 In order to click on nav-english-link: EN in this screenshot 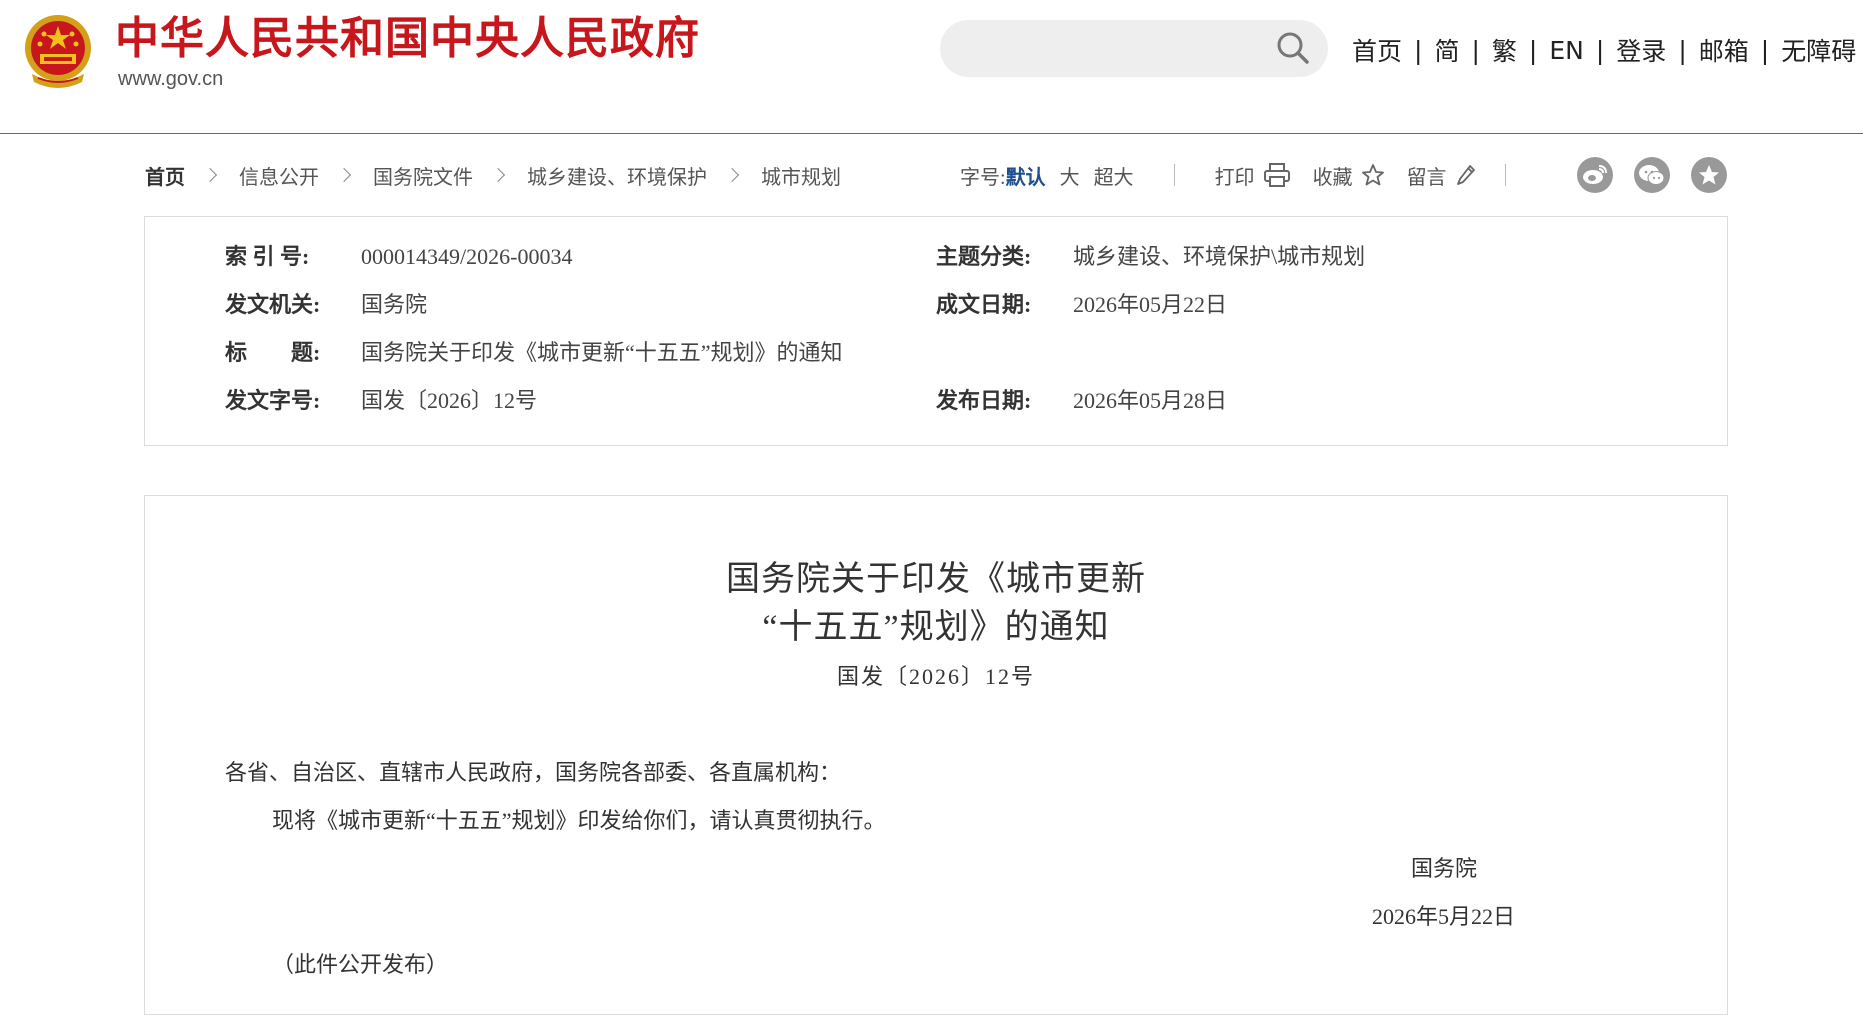, I will do `click(1566, 50)`.